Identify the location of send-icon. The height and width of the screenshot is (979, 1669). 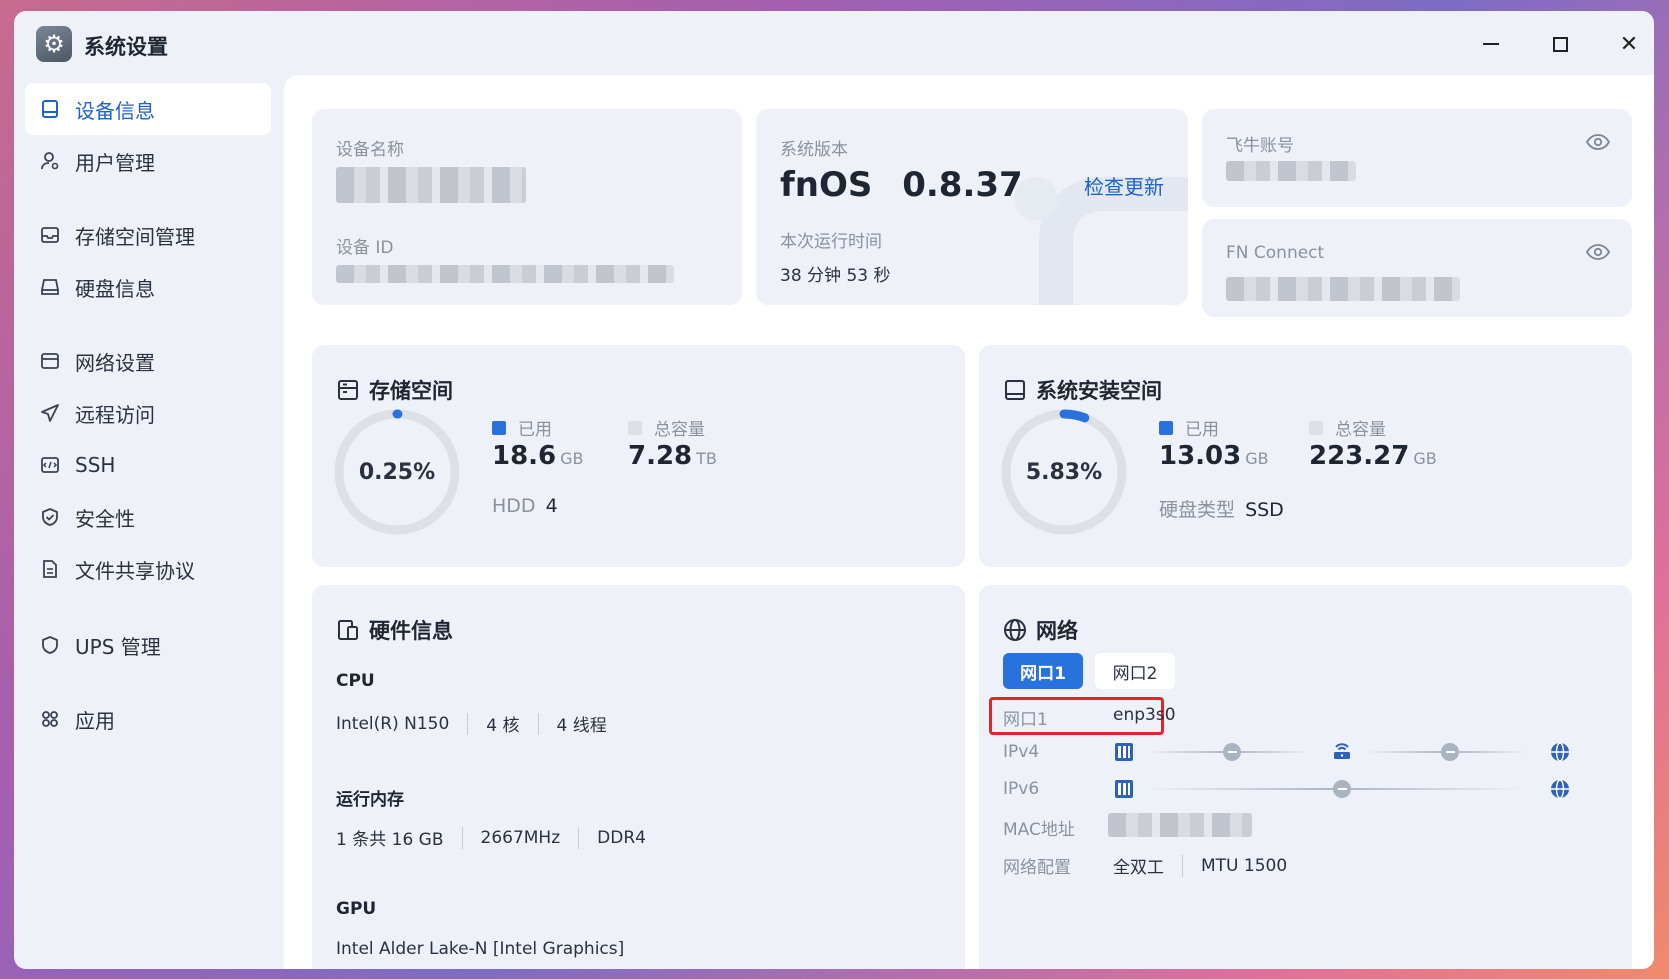
(50, 413).